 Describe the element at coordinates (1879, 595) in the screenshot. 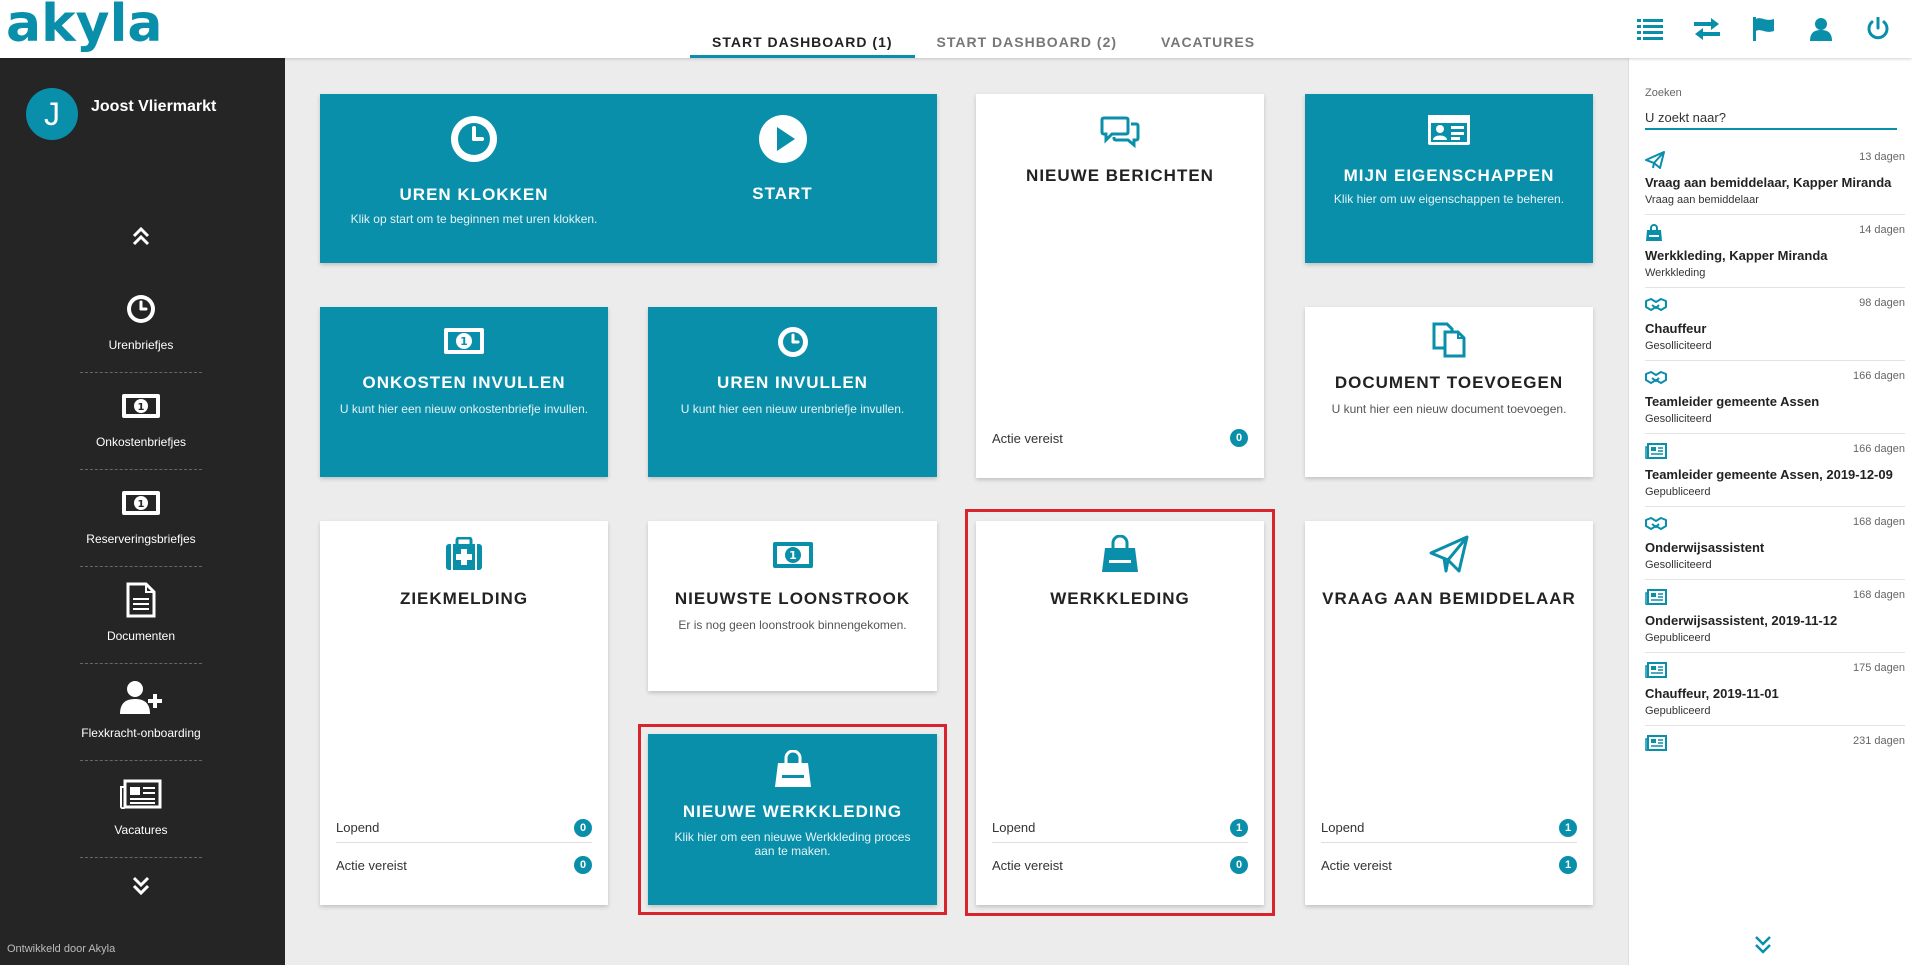

I see `feed-age: 168 dagen` at that location.